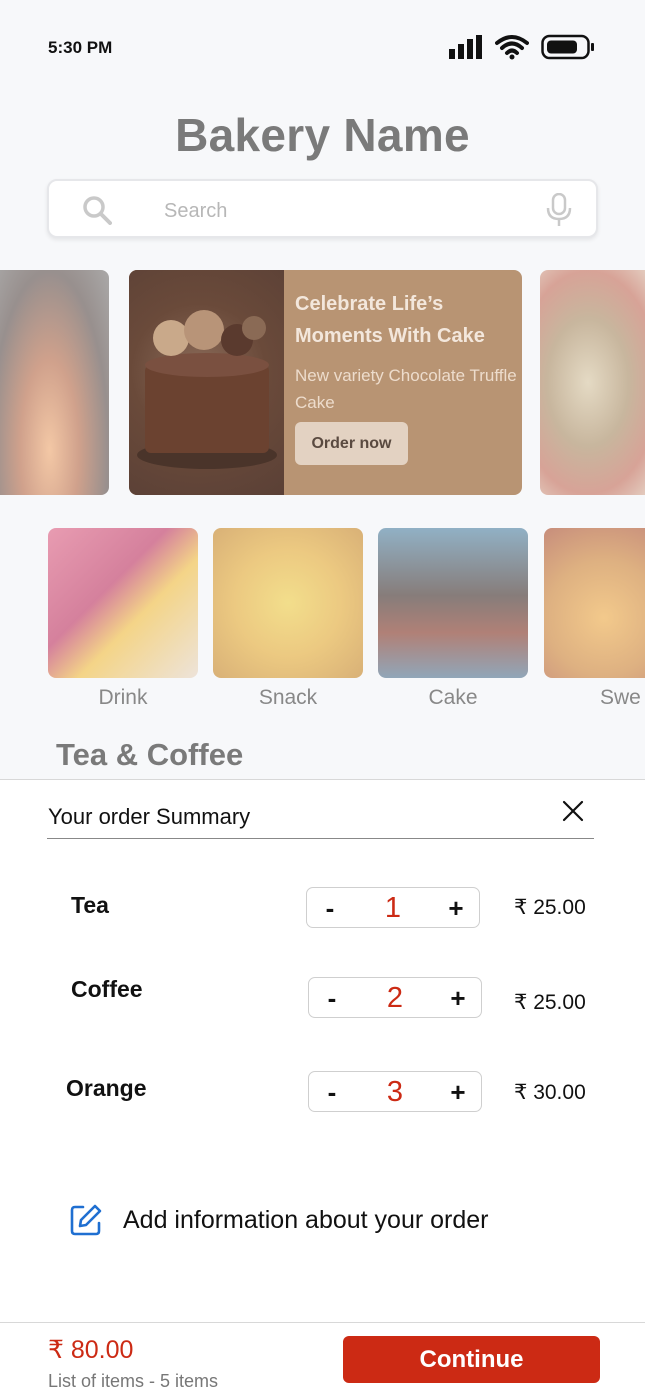 The height and width of the screenshot is (1398, 645). I want to click on banner-title: Celebrate Life’s Moments With Cake, so click(390, 320).